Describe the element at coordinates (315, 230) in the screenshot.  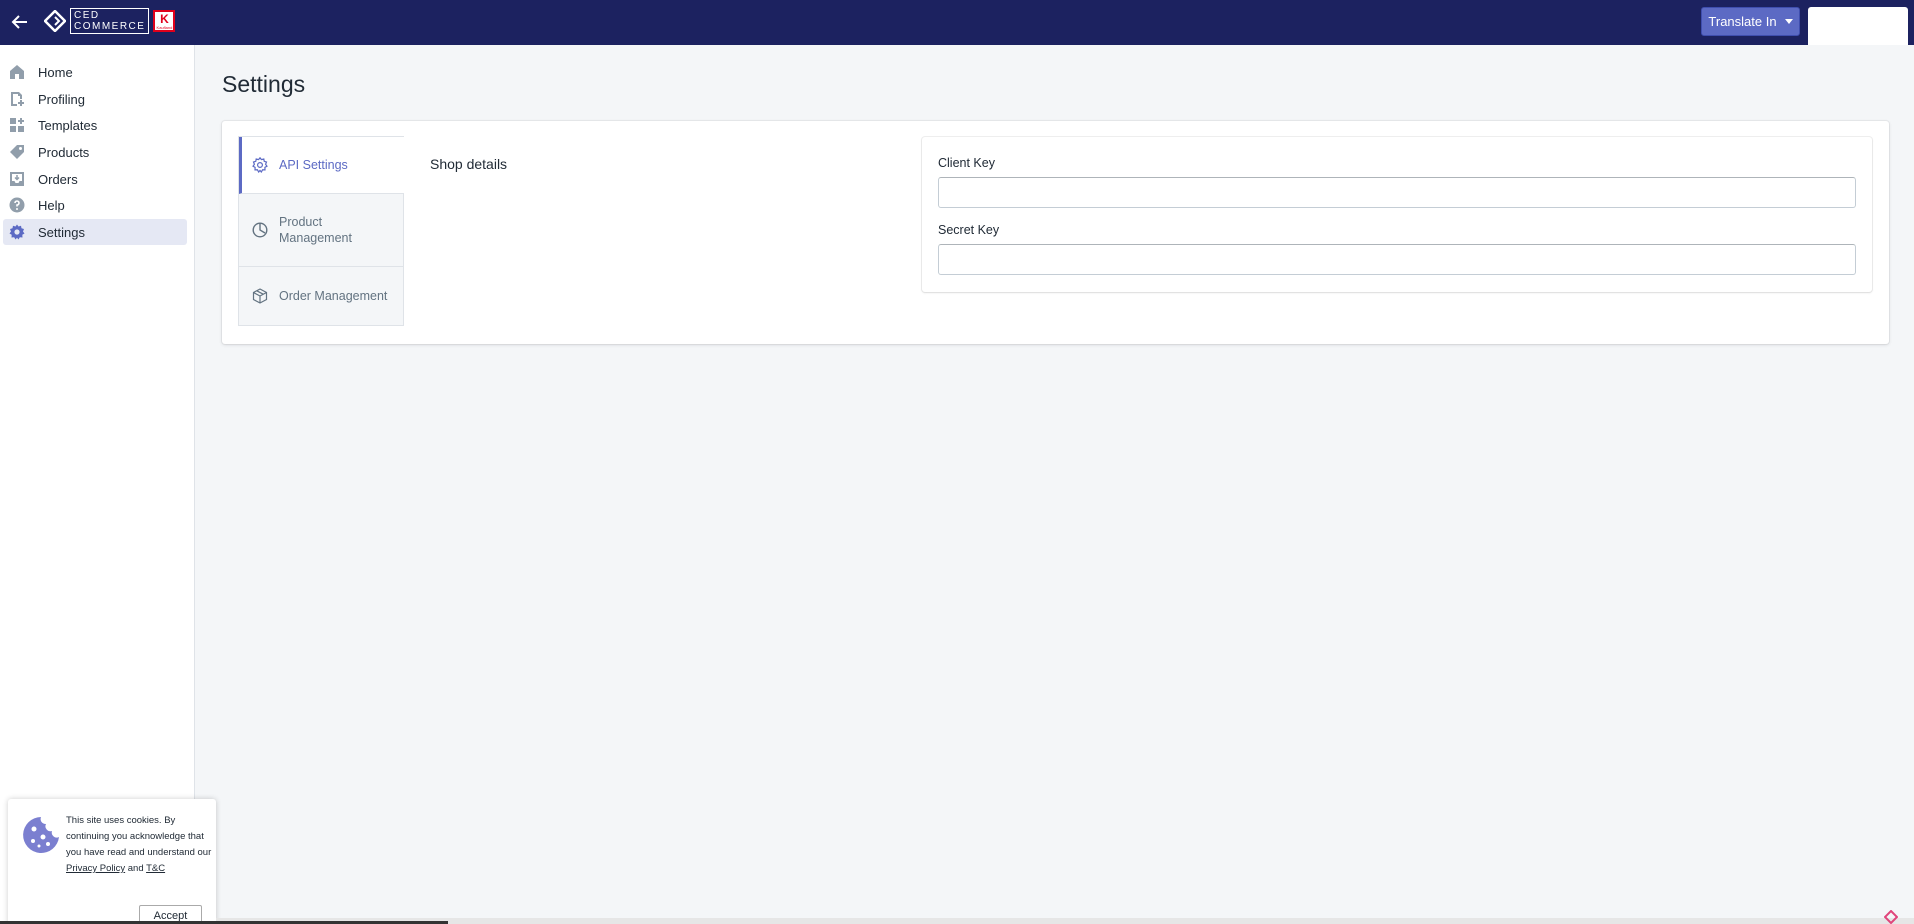
I see `tab-label: Product Management` at that location.